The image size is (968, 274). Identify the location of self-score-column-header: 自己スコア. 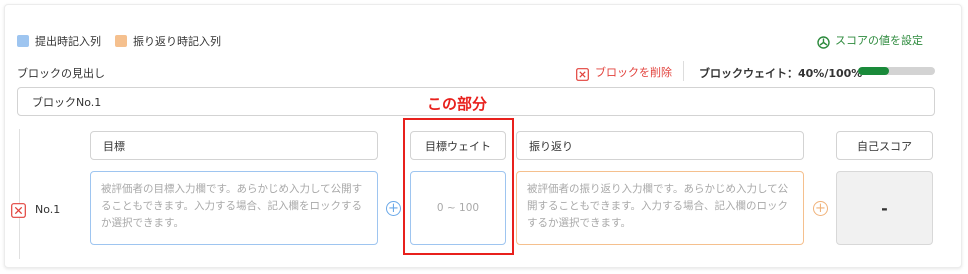
(884, 145).